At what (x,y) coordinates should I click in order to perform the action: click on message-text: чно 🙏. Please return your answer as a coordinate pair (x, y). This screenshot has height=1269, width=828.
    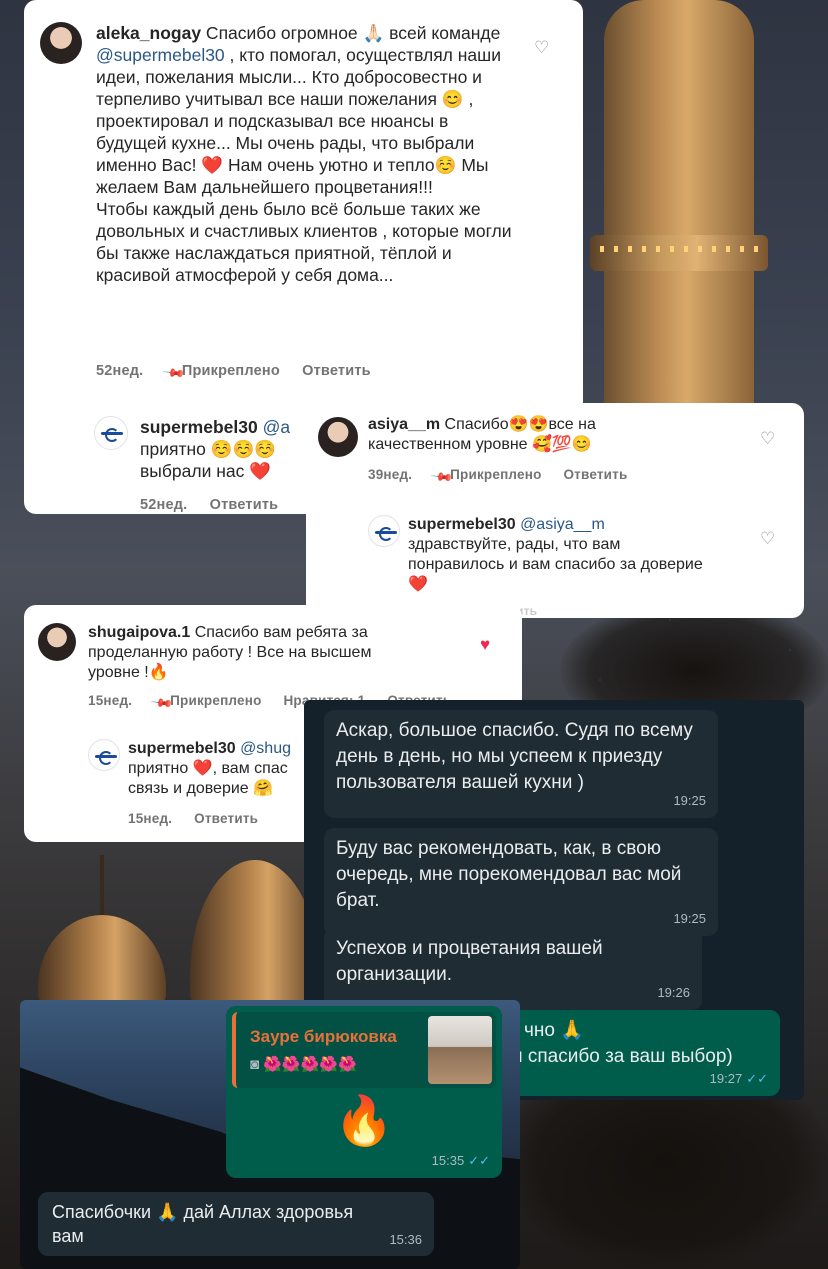
    Looking at the image, I should click on (554, 1030).